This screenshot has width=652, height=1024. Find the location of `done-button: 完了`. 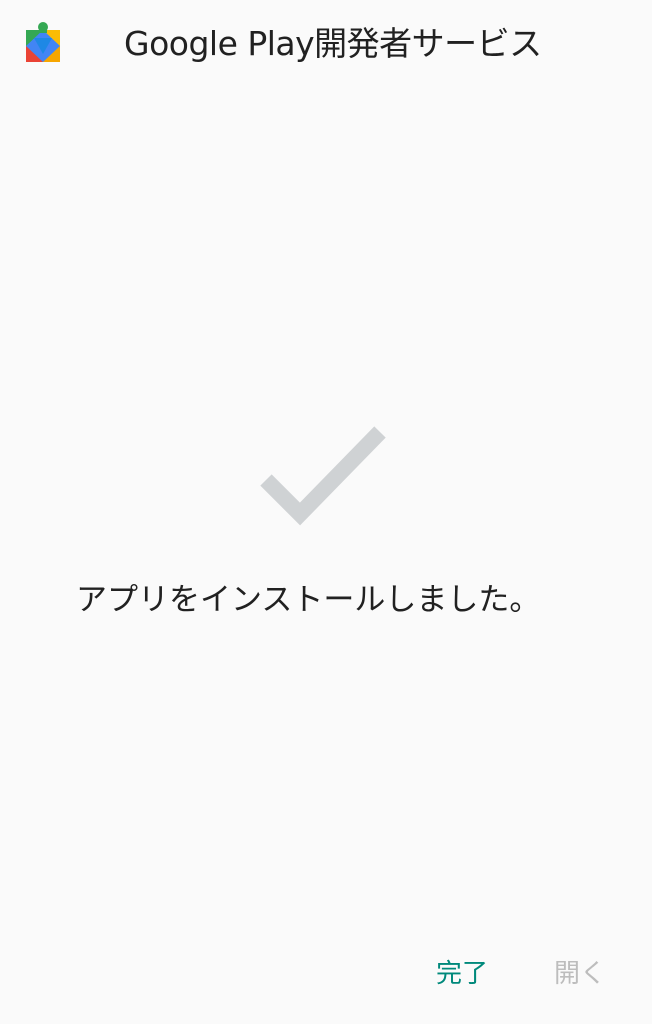

done-button: 完了 is located at coordinates (462, 974).